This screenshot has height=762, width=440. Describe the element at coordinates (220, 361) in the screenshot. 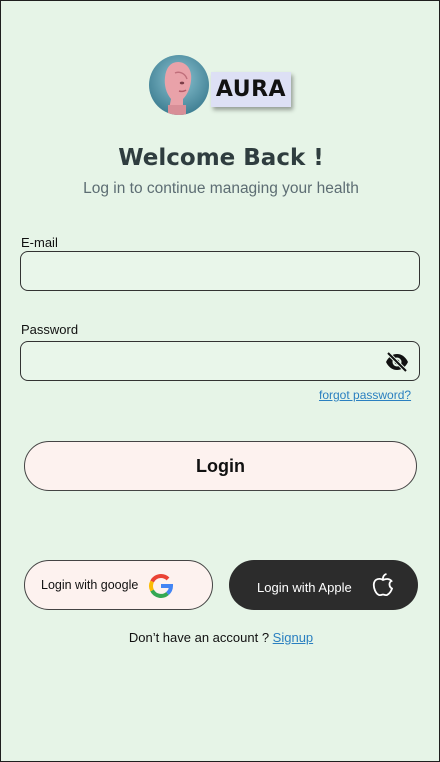

I see `password-field` at that location.